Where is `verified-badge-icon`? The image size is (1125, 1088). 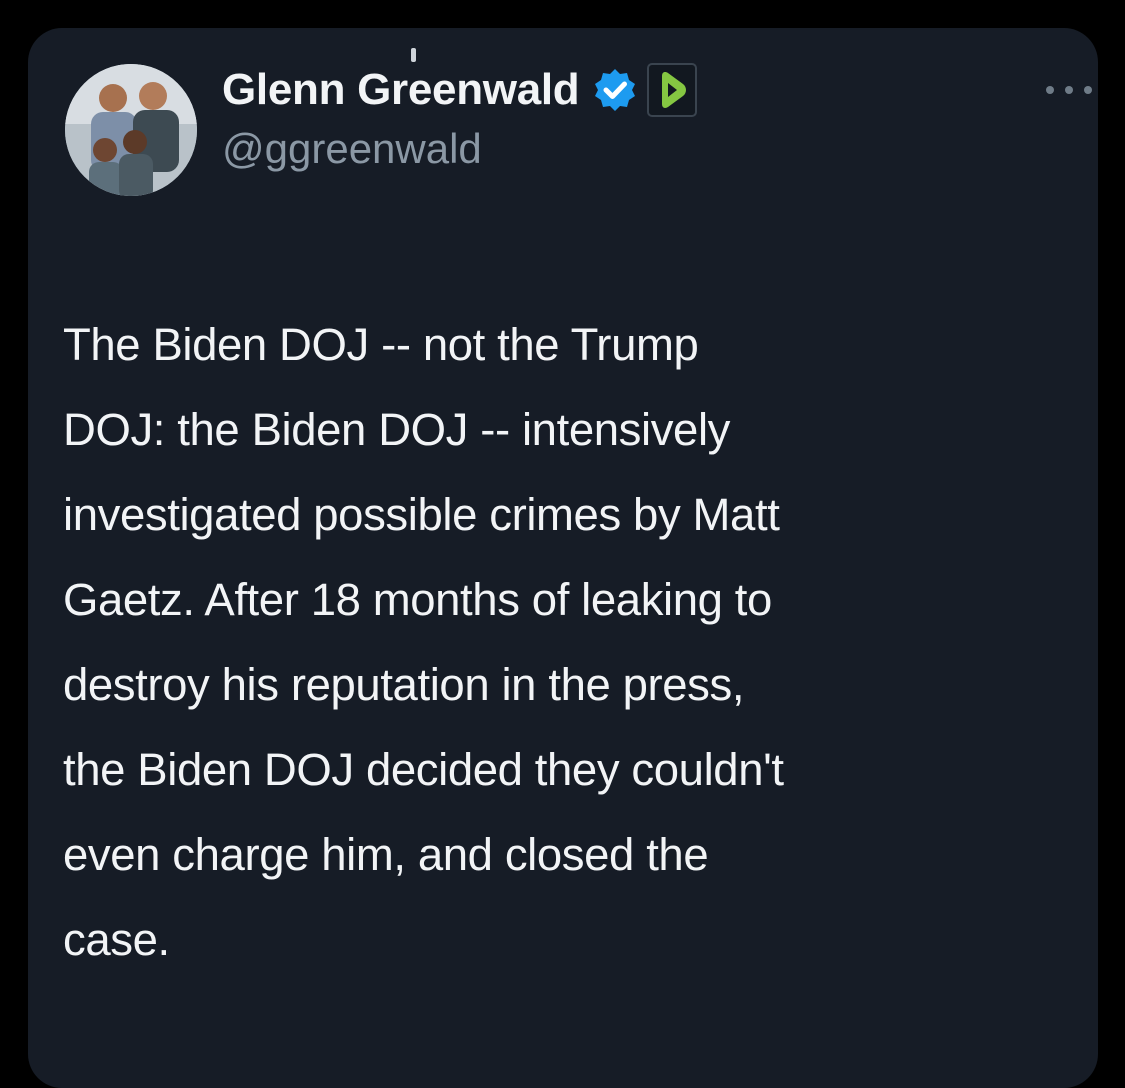 verified-badge-icon is located at coordinates (615, 90).